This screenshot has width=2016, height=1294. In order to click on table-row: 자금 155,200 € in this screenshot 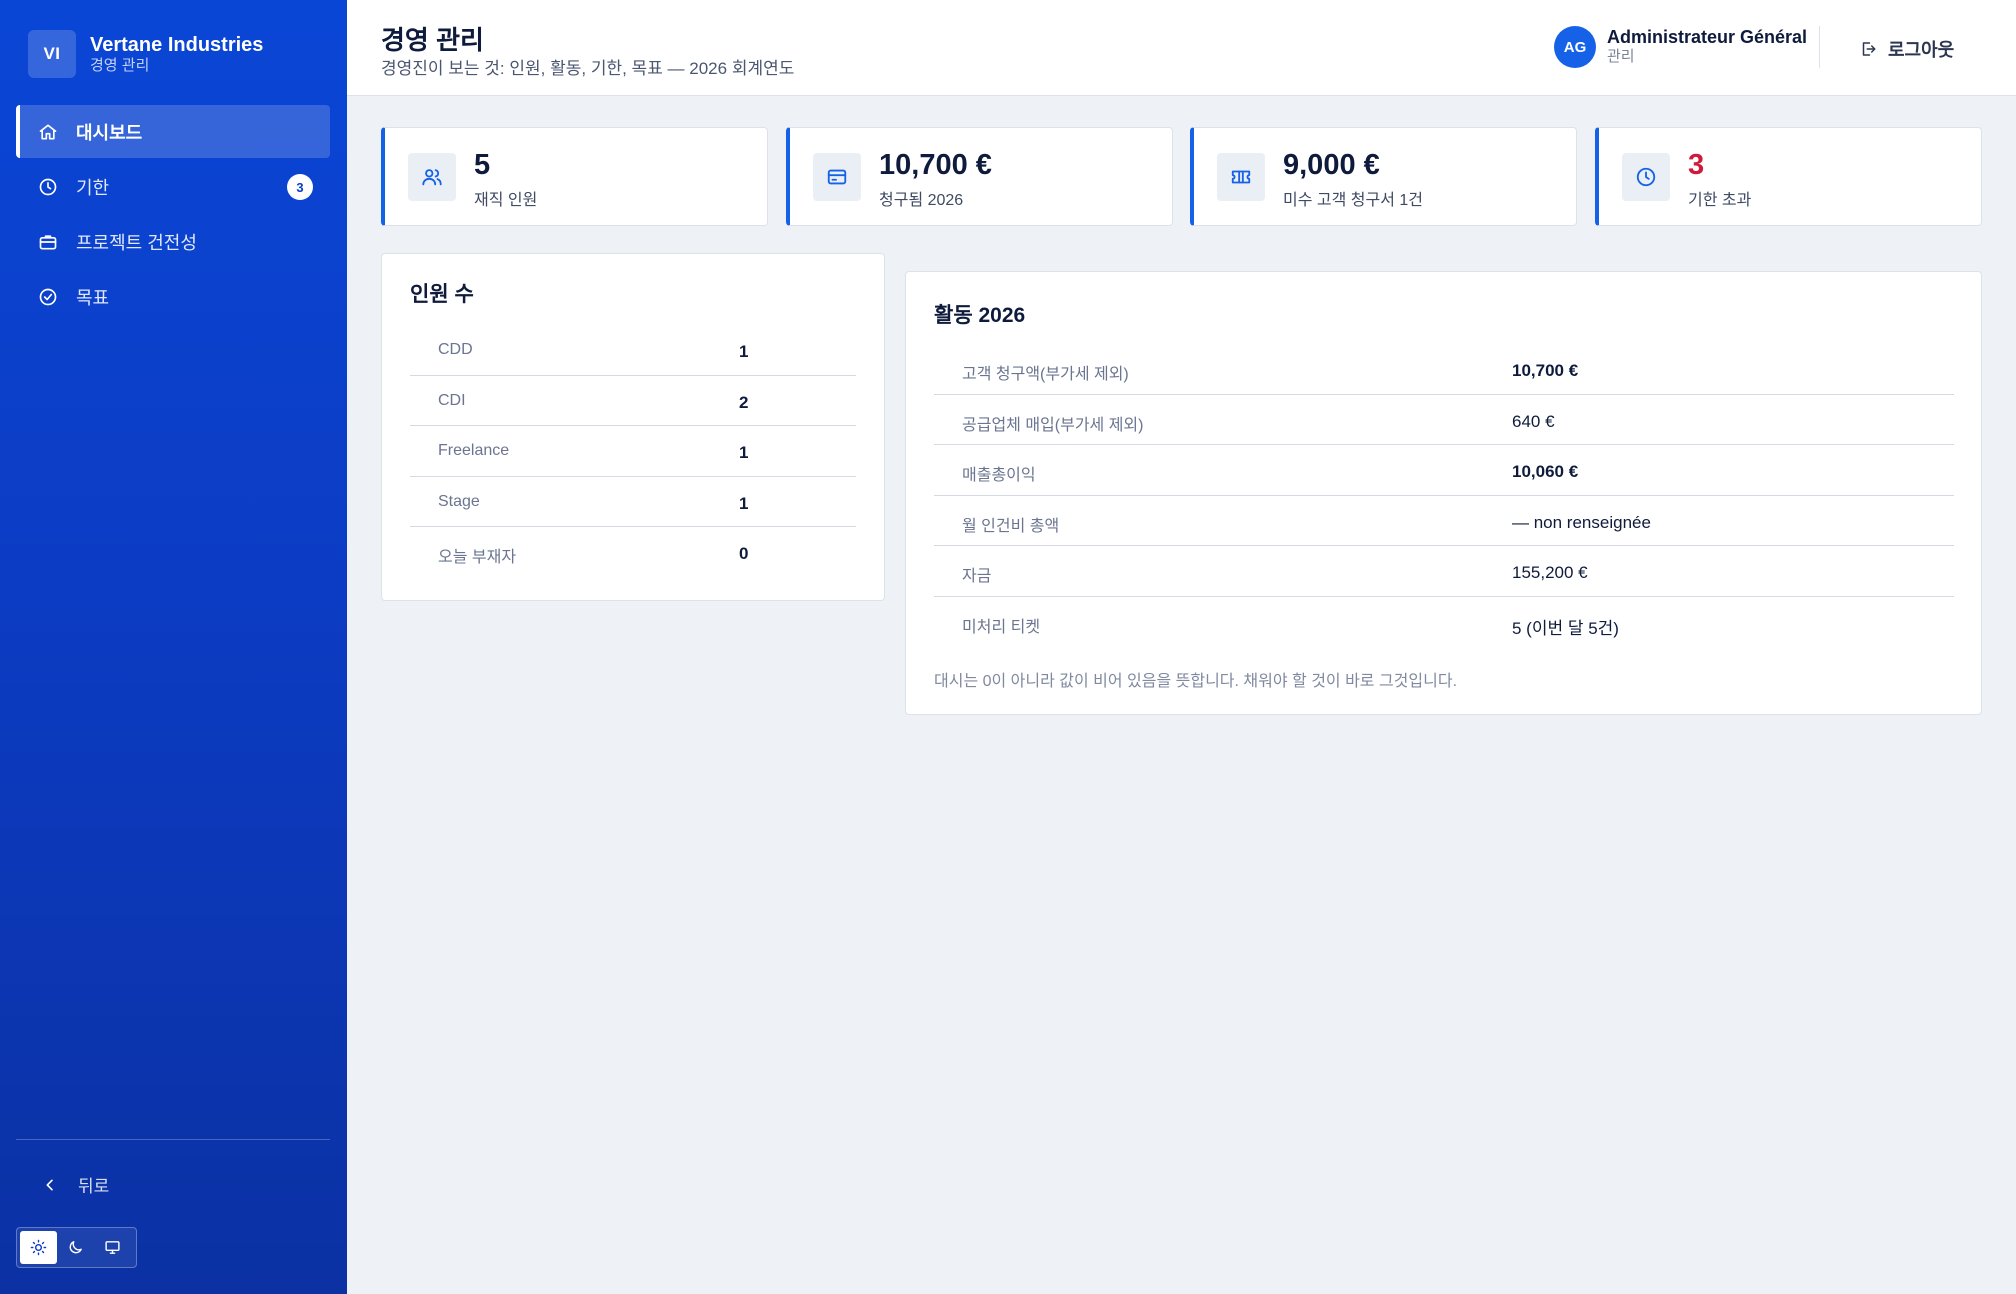, I will do `click(1444, 571)`.